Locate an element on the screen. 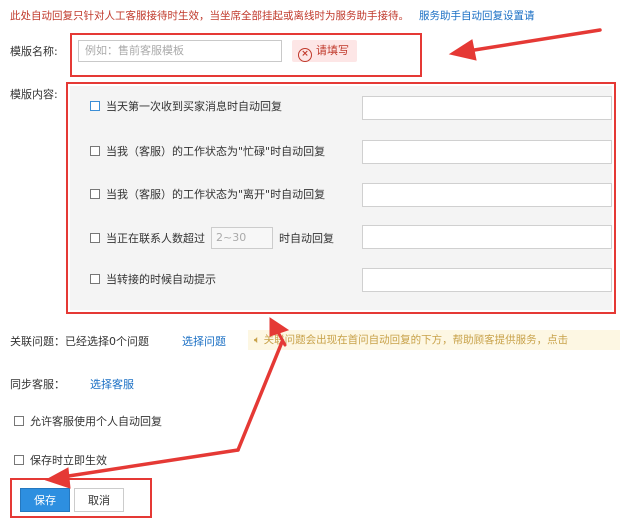 The image size is (620, 530). annotation-arrow-buttons is located at coordinates (150, 463).